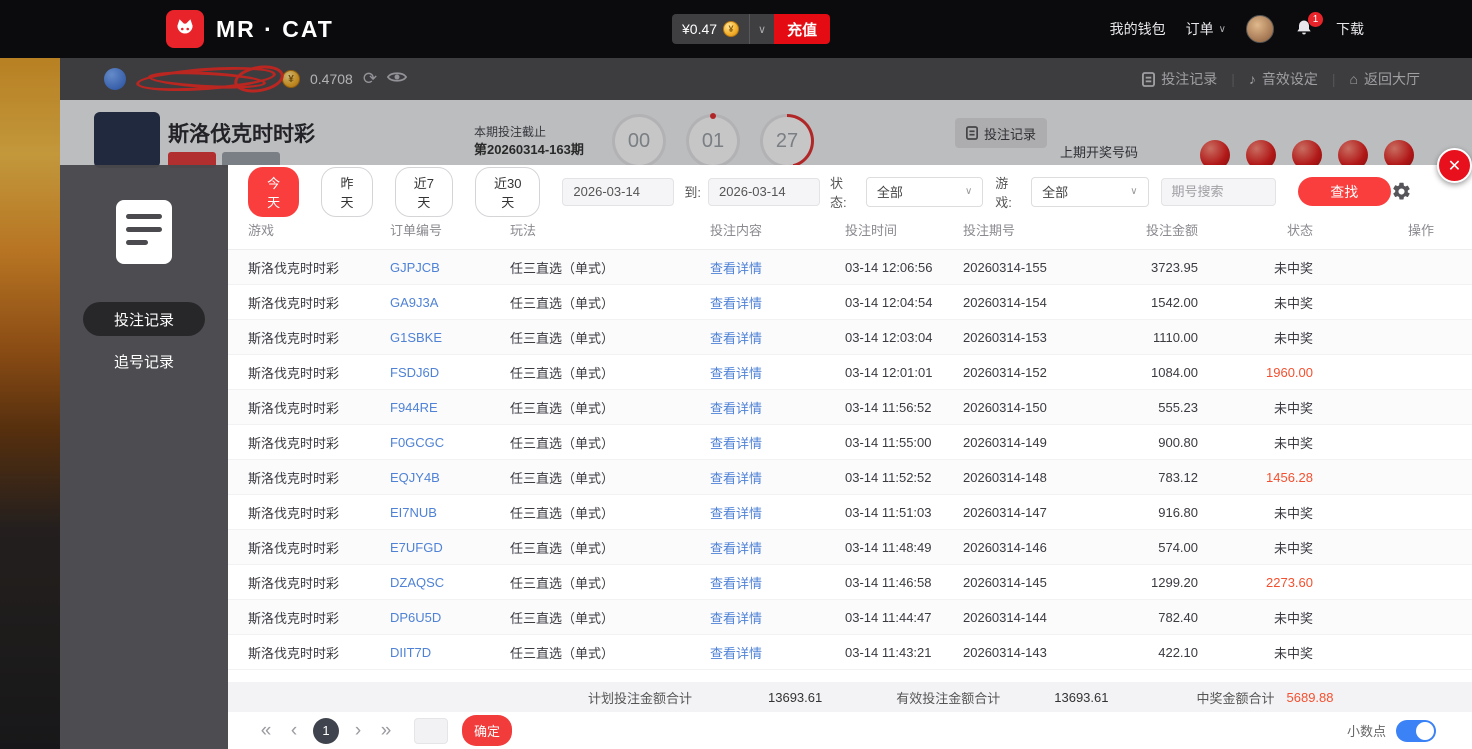  What do you see at coordinates (414, 302) in the screenshot?
I see `order-id-link: GA9J3A` at bounding box center [414, 302].